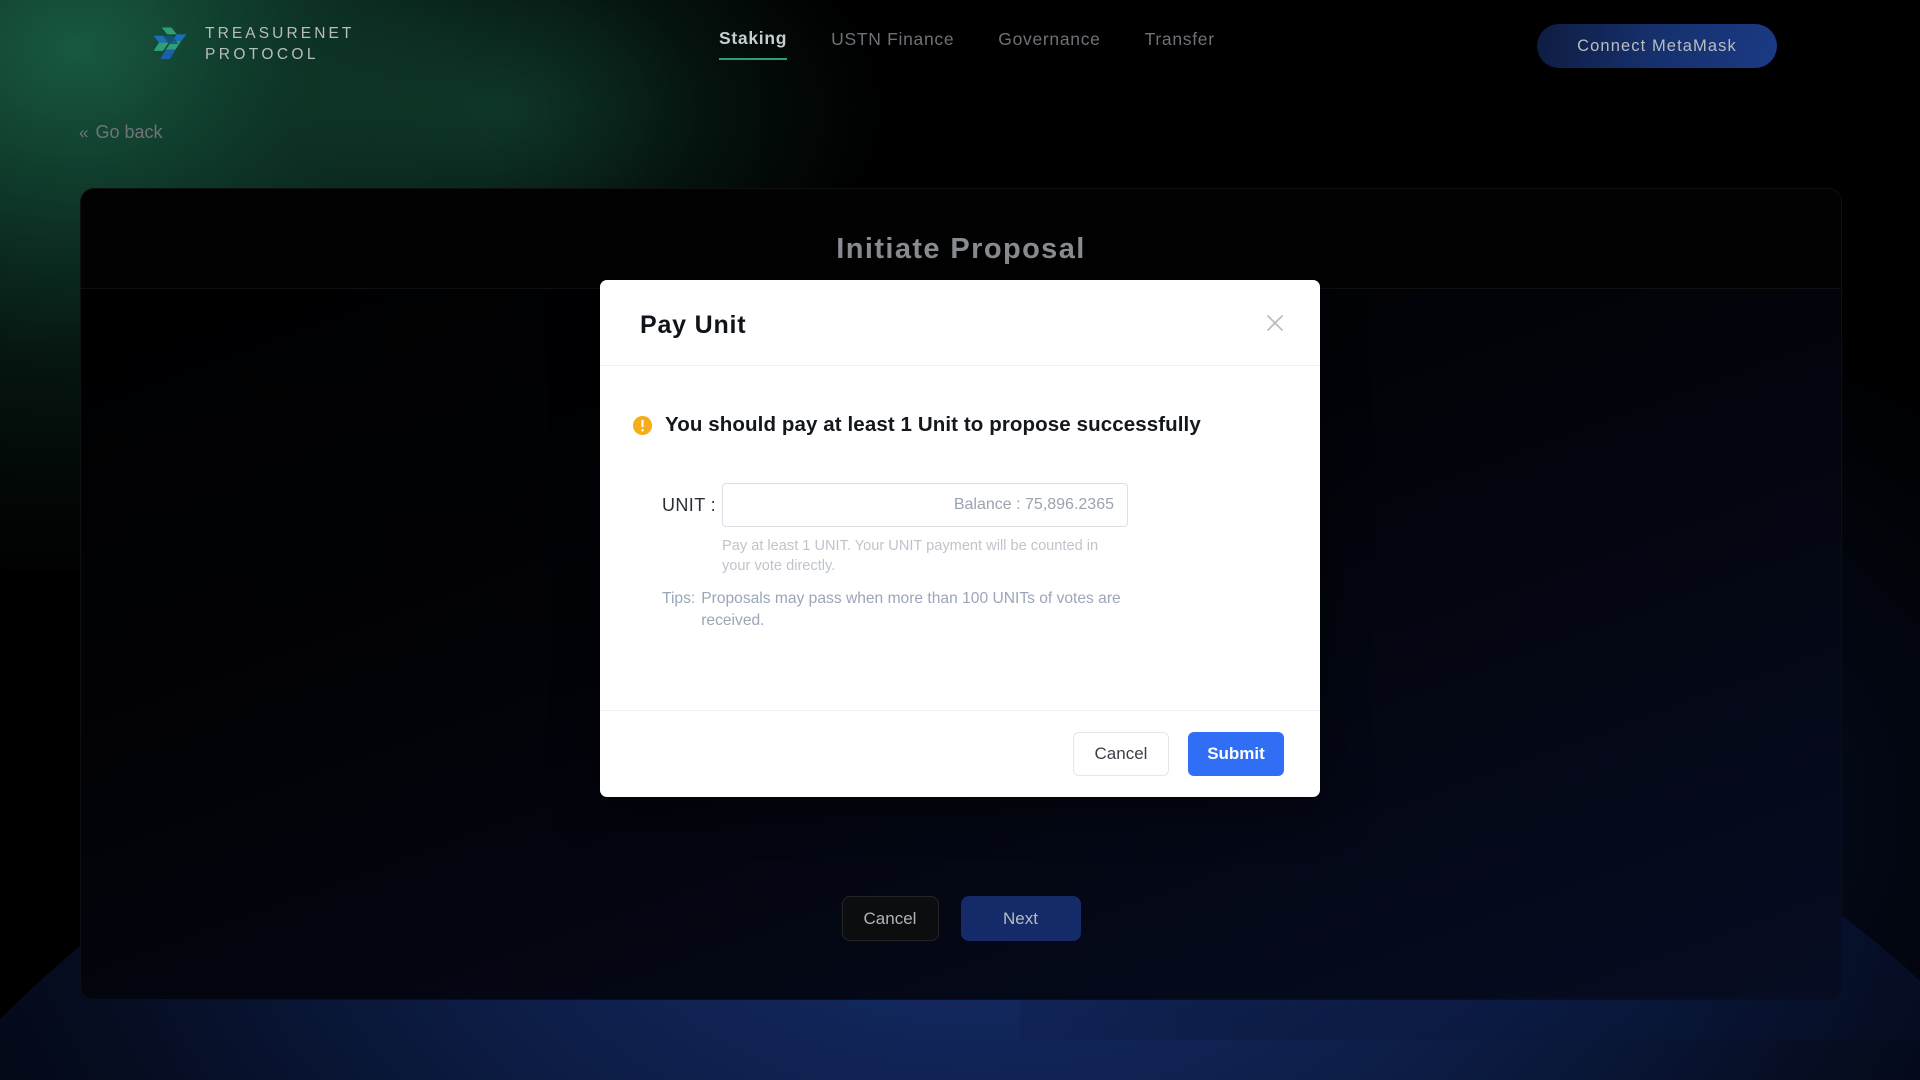 This screenshot has width=1920, height=1080. I want to click on go-back-label: Go back, so click(129, 132).